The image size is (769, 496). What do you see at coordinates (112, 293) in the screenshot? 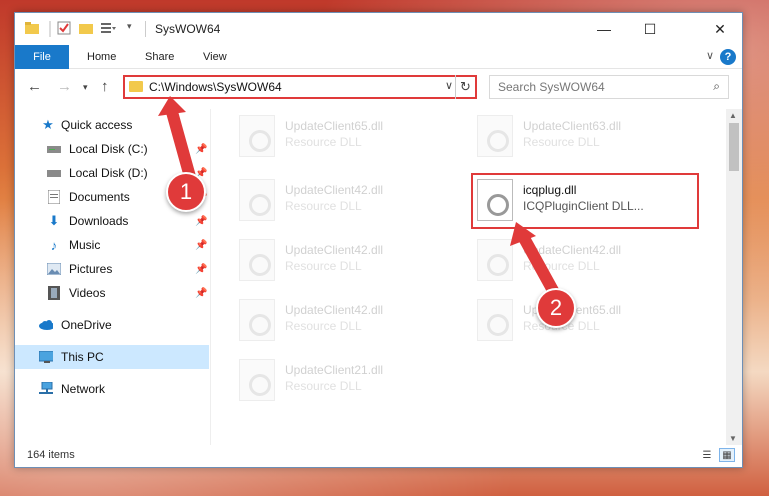
I see `sidebar-item-videos: Videos 📌` at bounding box center [112, 293].